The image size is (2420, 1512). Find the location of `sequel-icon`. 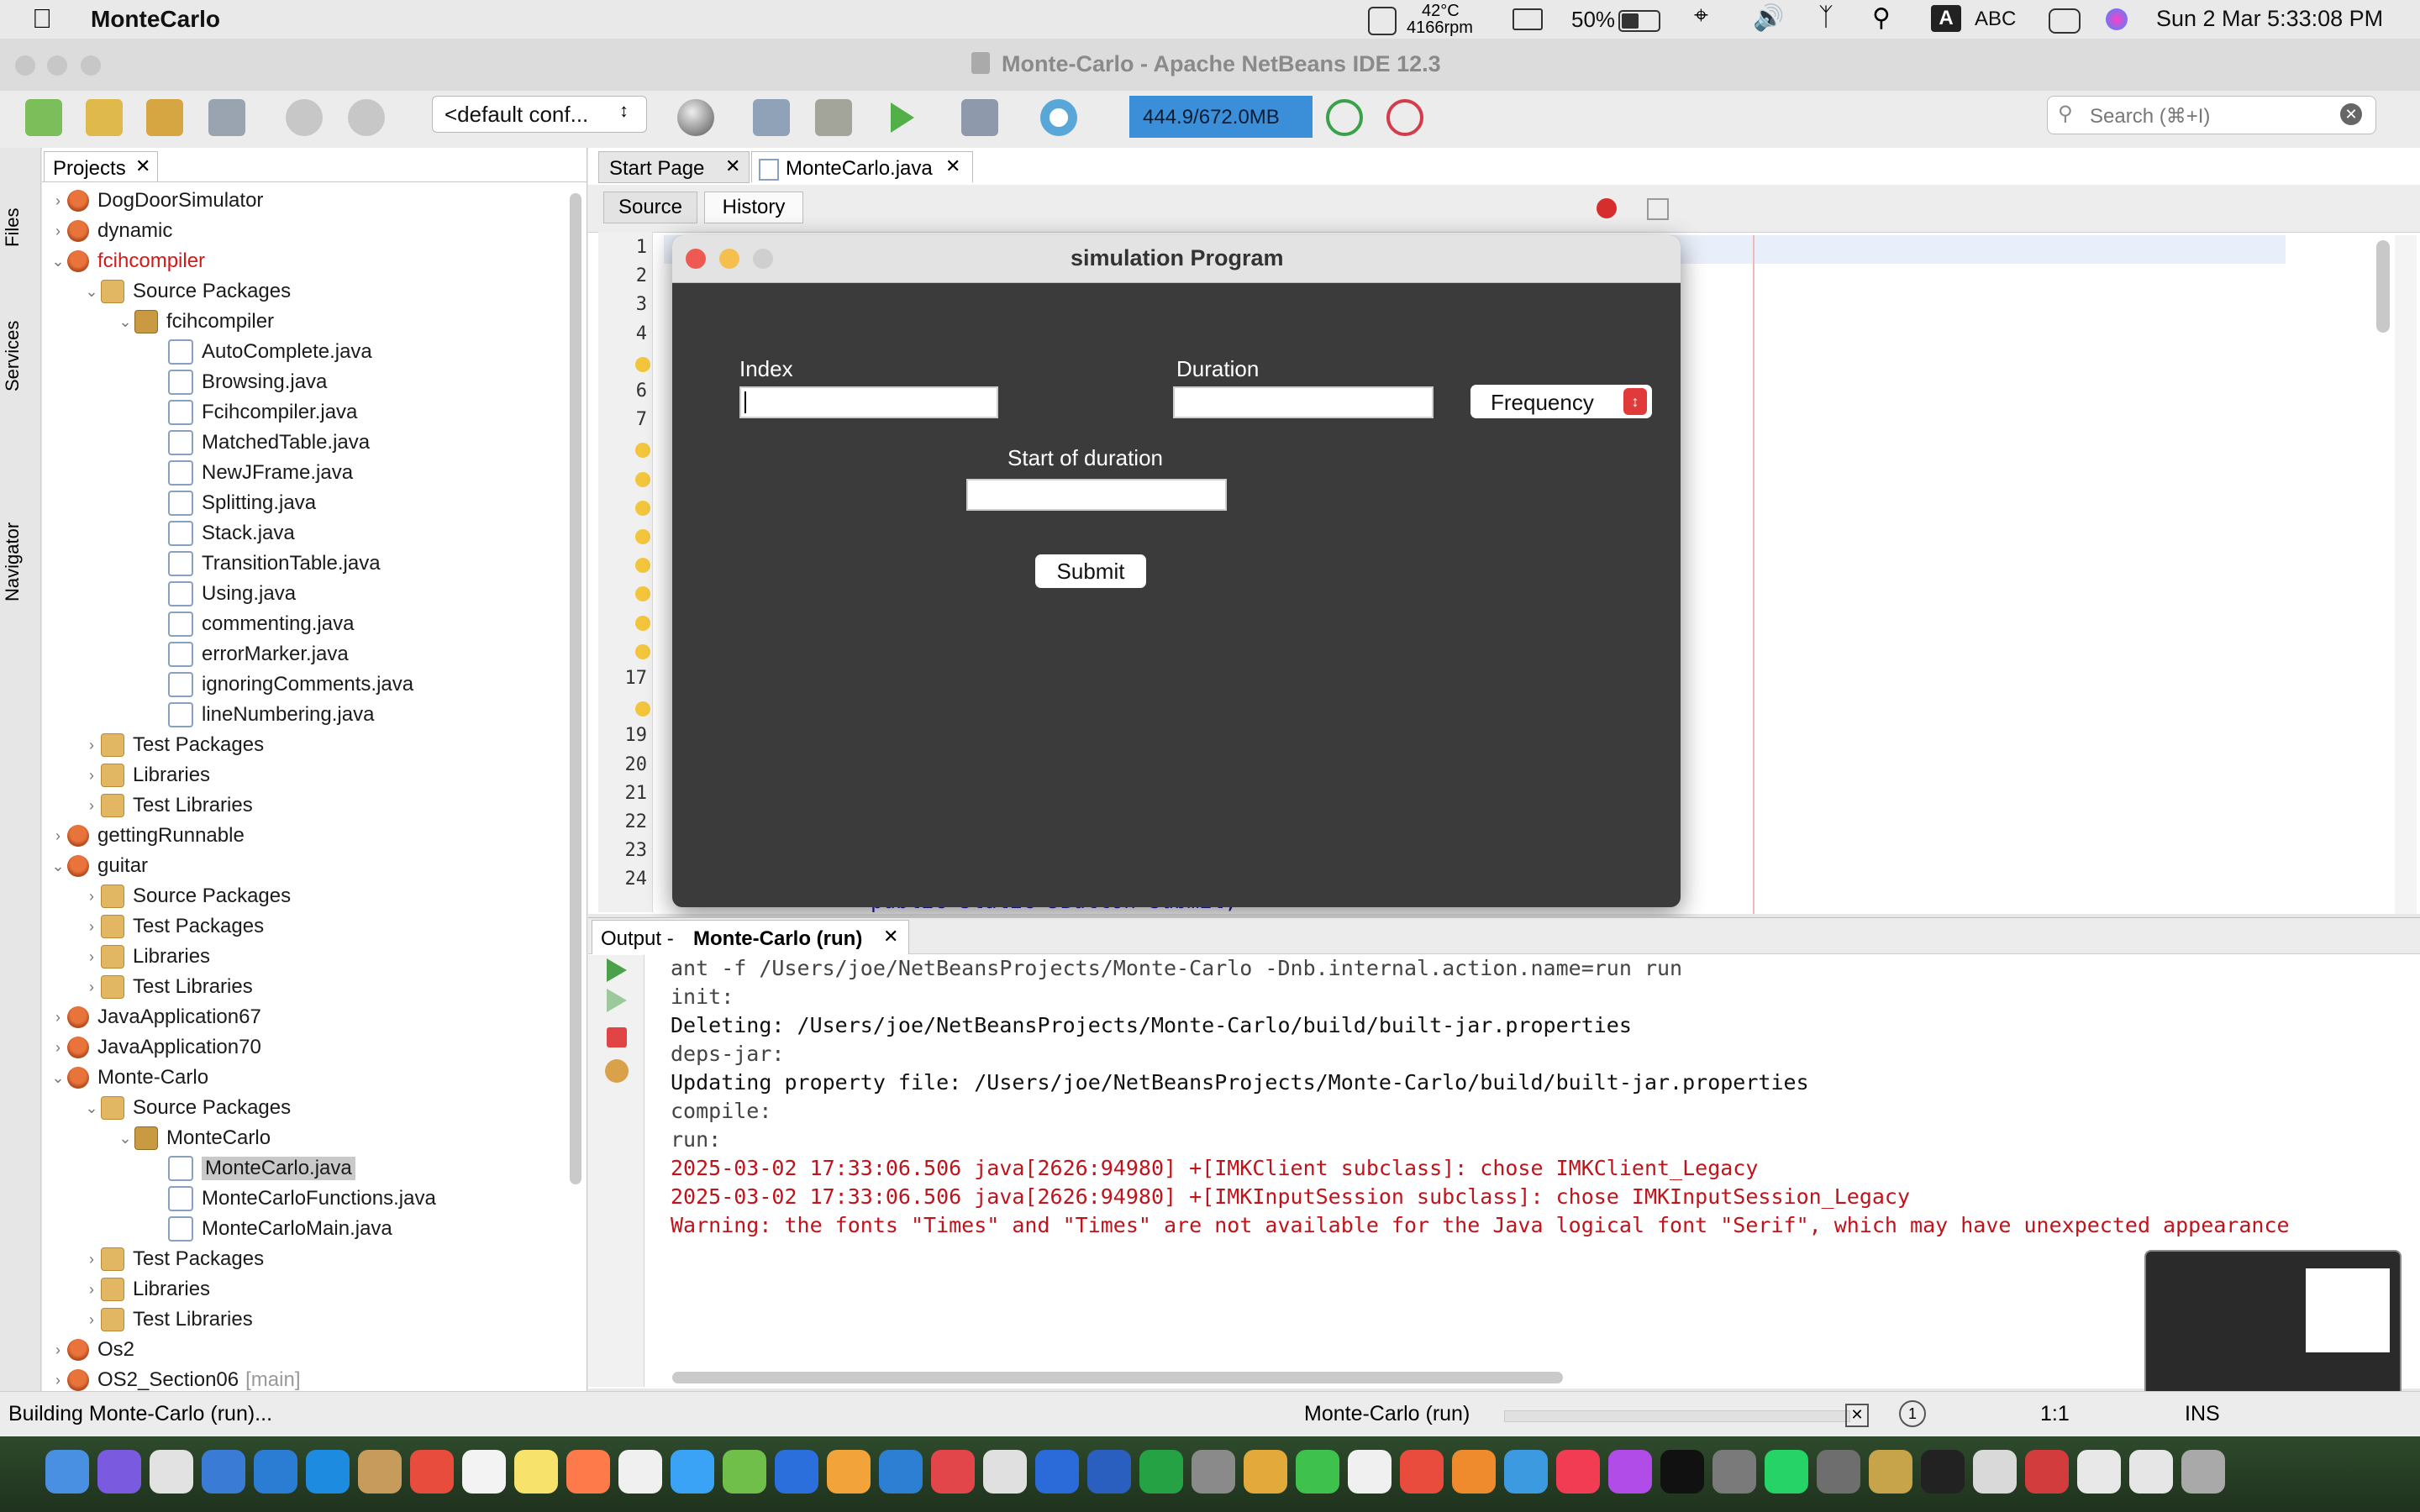

sequel-icon is located at coordinates (796, 1472).